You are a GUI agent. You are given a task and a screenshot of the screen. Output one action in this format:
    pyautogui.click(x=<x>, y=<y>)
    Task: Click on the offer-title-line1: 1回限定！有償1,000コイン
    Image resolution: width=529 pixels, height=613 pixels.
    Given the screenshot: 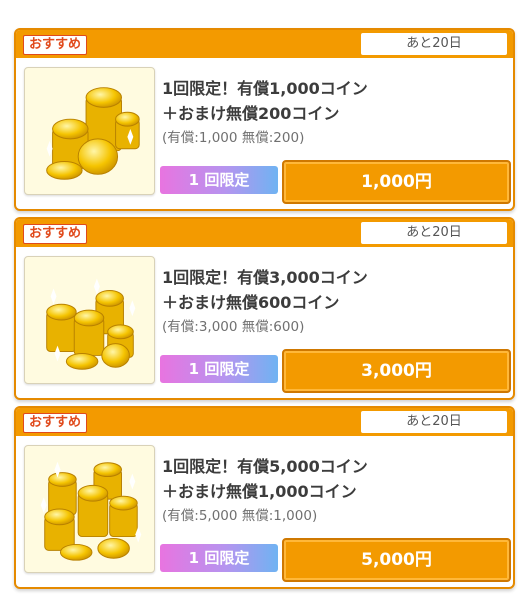 What is the action you would take?
    pyautogui.click(x=265, y=88)
    